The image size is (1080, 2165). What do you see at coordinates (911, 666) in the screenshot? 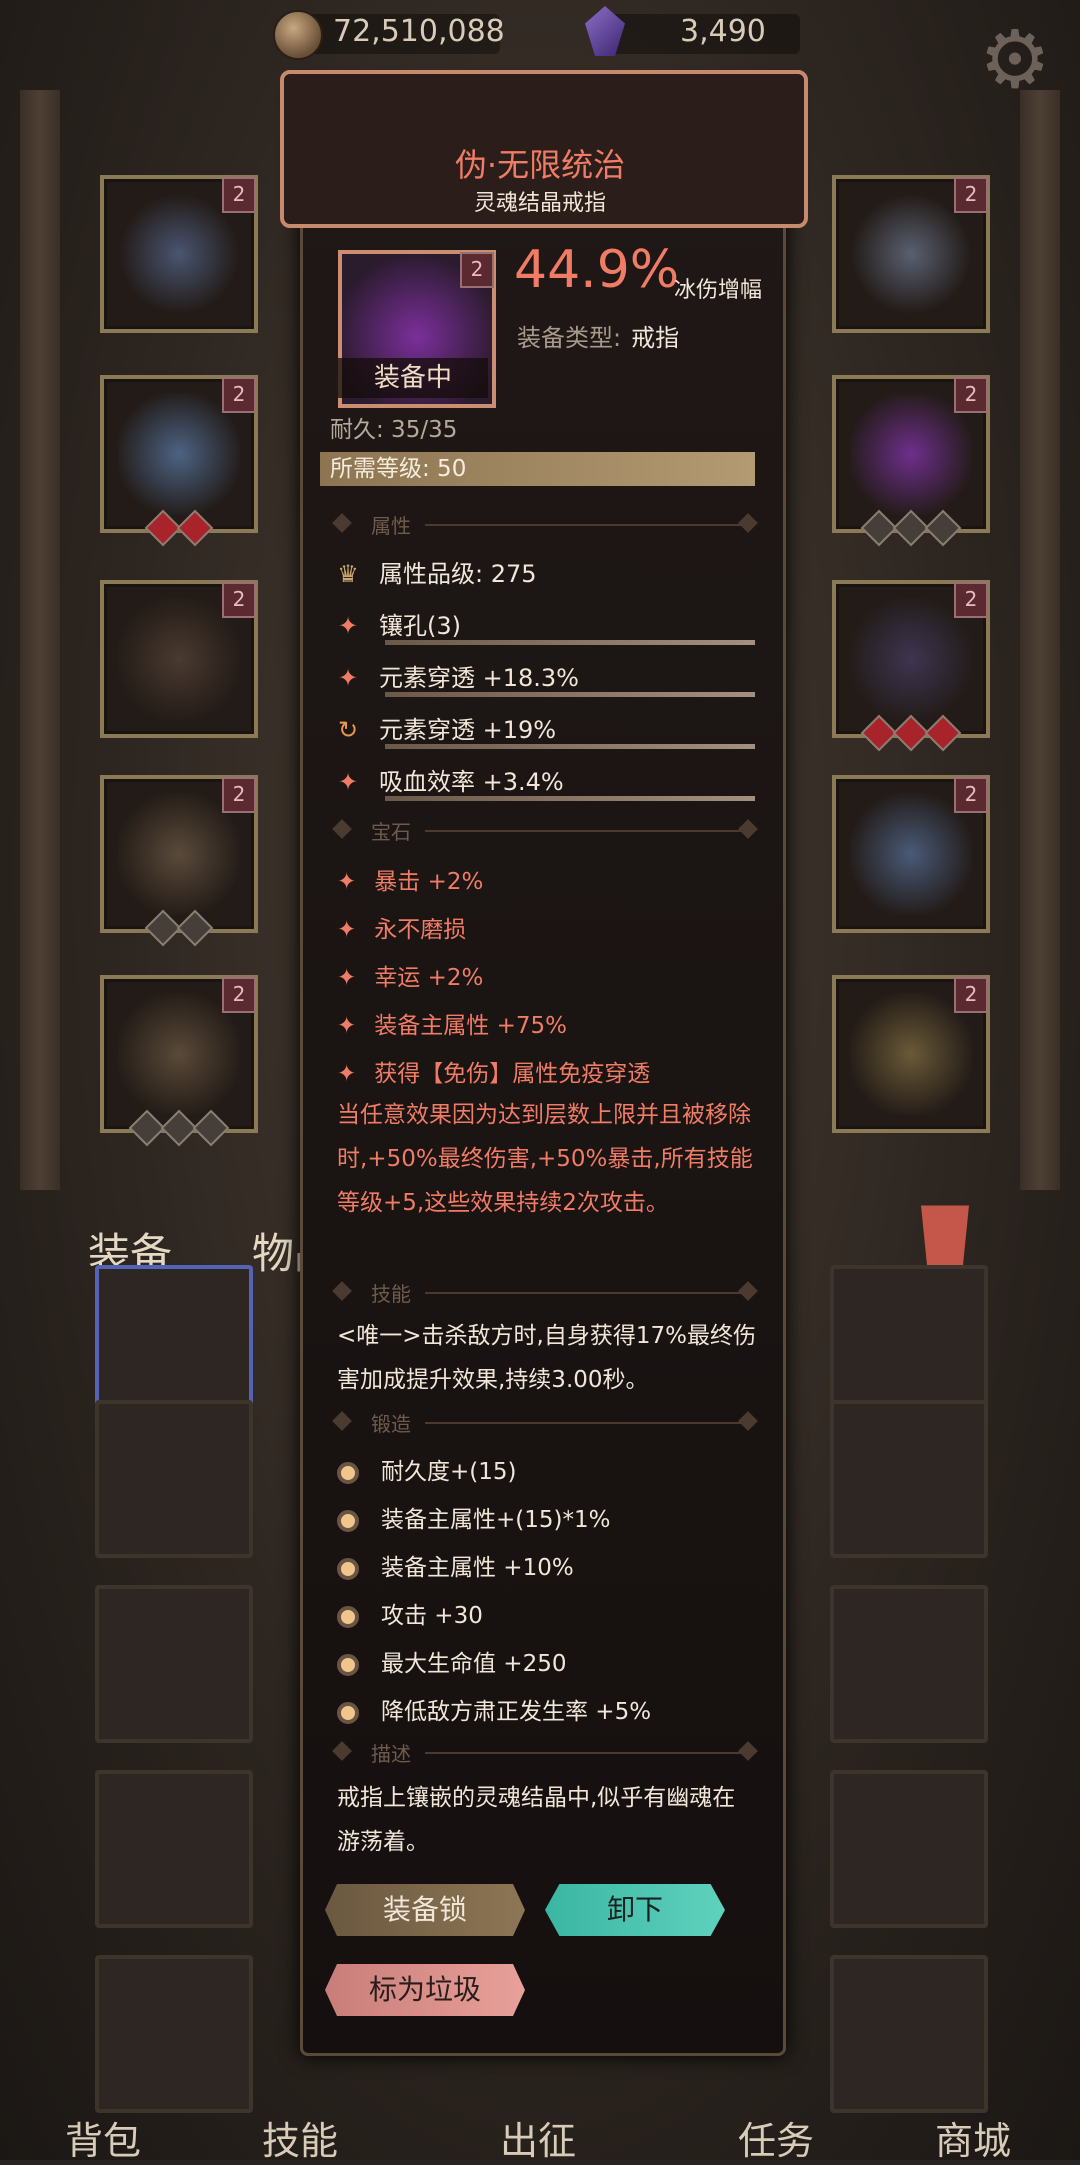
I see `slot-bracelet: 2` at bounding box center [911, 666].